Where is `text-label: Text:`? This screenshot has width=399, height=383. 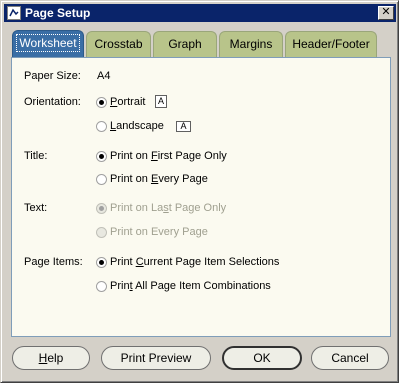
text-label: Text: is located at coordinates (36, 208).